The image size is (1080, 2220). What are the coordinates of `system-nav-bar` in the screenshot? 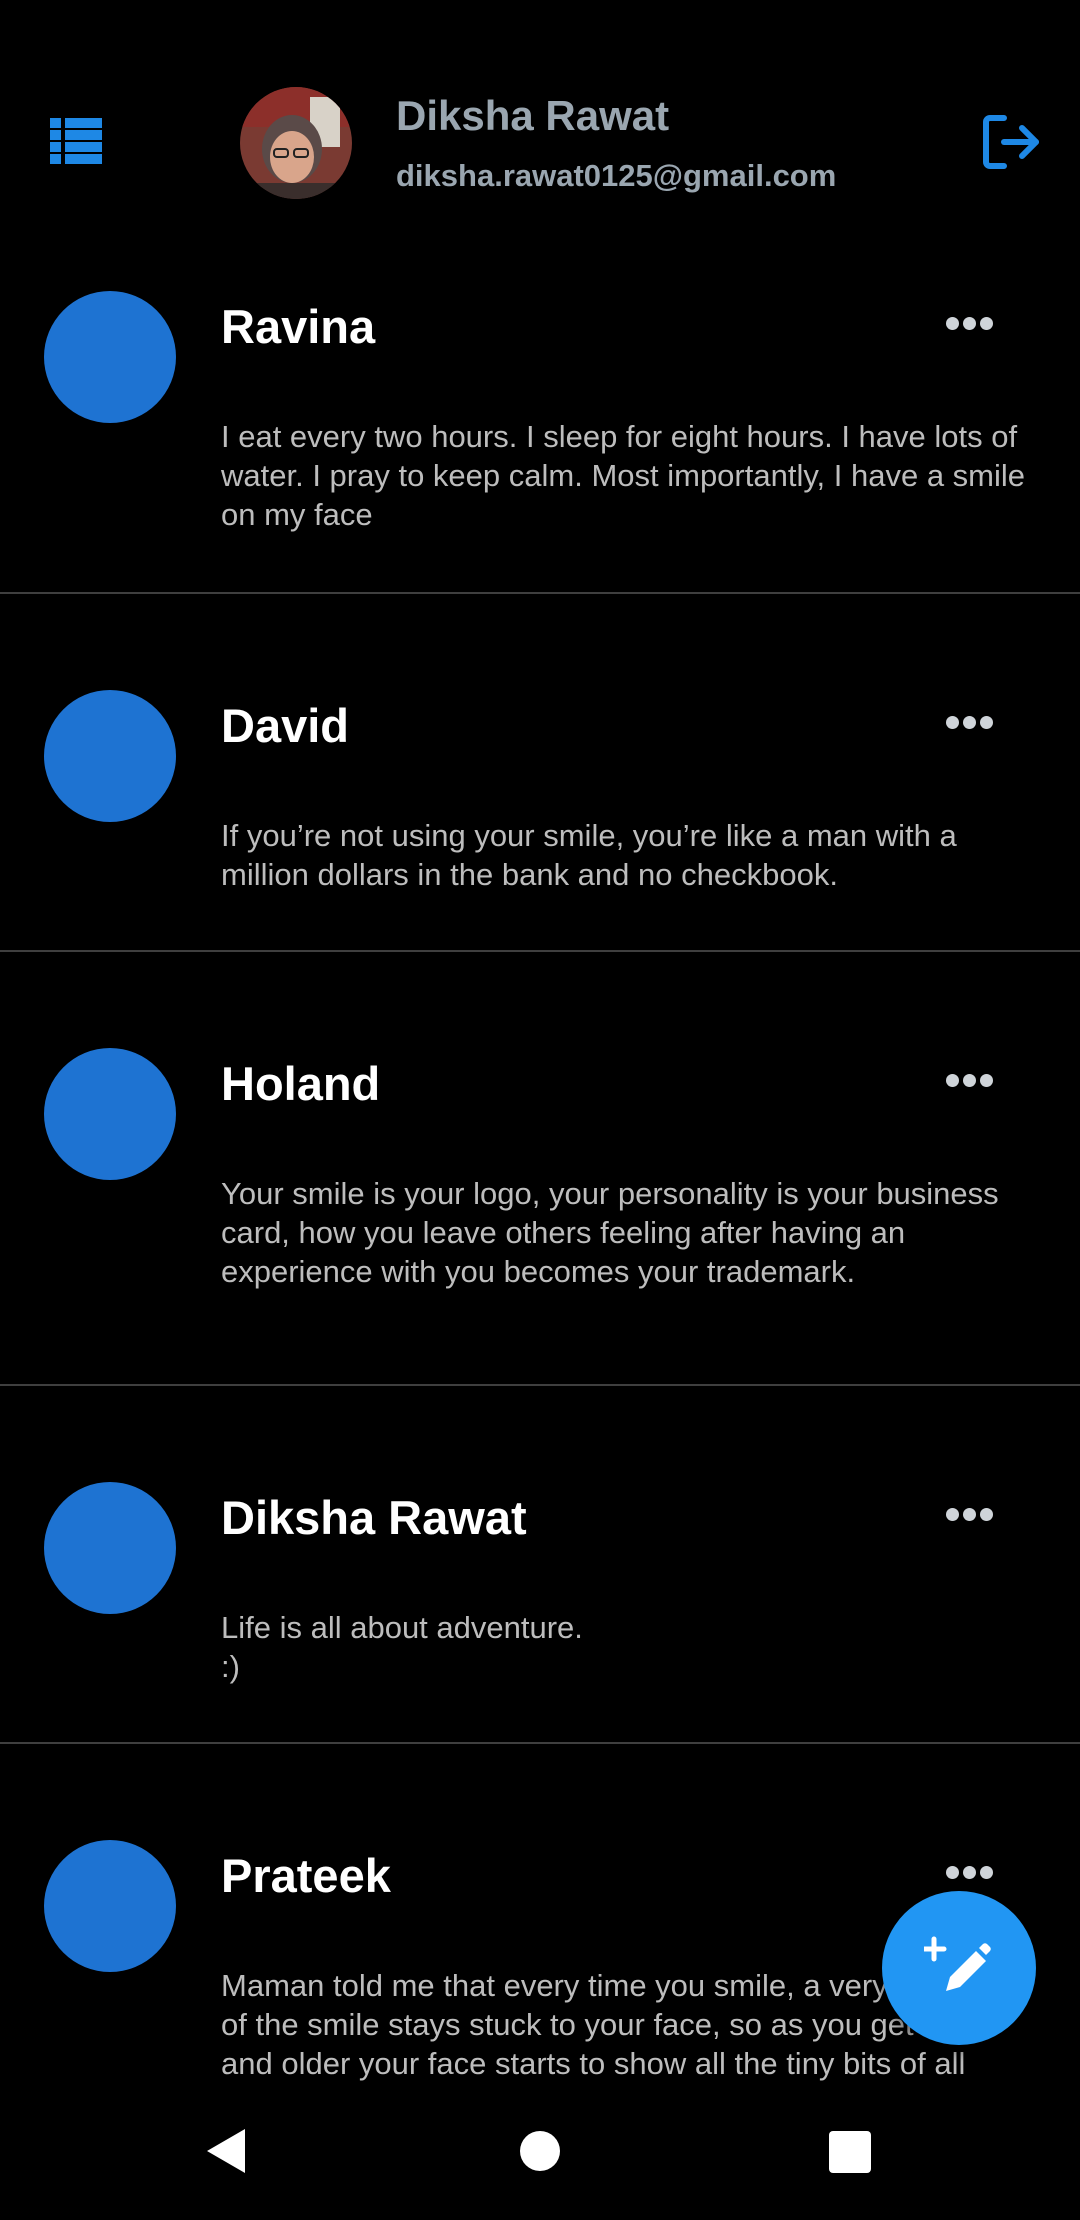 It's located at (540, 2153).